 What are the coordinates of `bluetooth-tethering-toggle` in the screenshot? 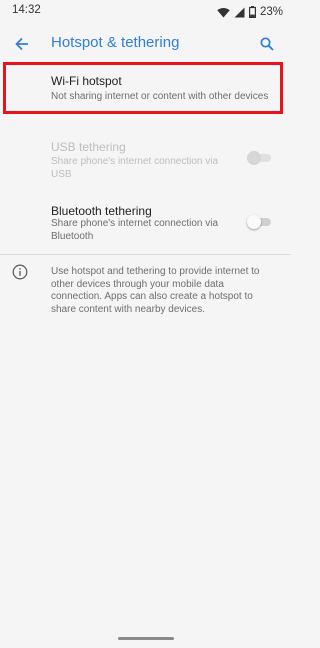 It's located at (259, 222).